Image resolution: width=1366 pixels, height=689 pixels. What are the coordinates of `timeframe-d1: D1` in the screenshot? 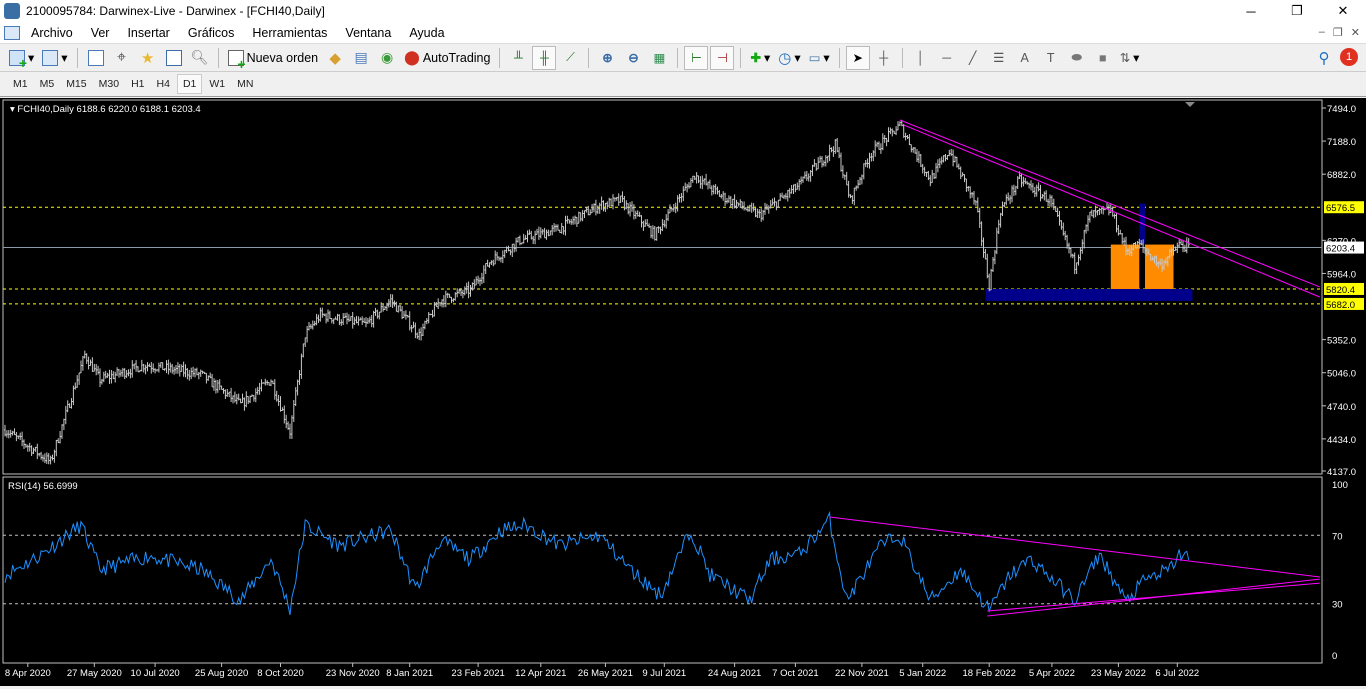 It's located at (189, 84).